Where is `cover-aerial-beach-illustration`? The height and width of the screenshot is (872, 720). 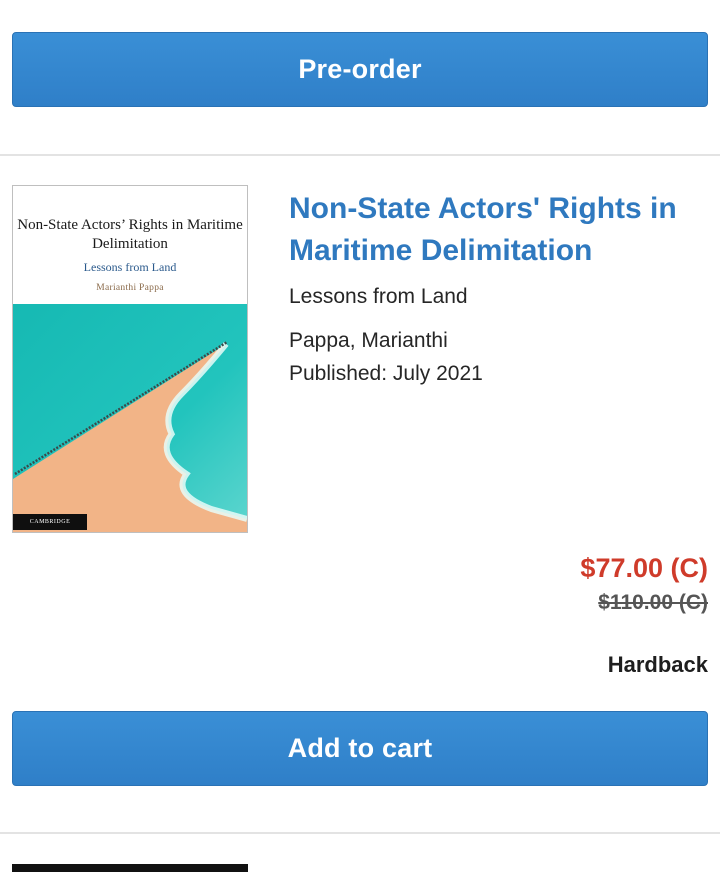 cover-aerial-beach-illustration is located at coordinates (130, 418).